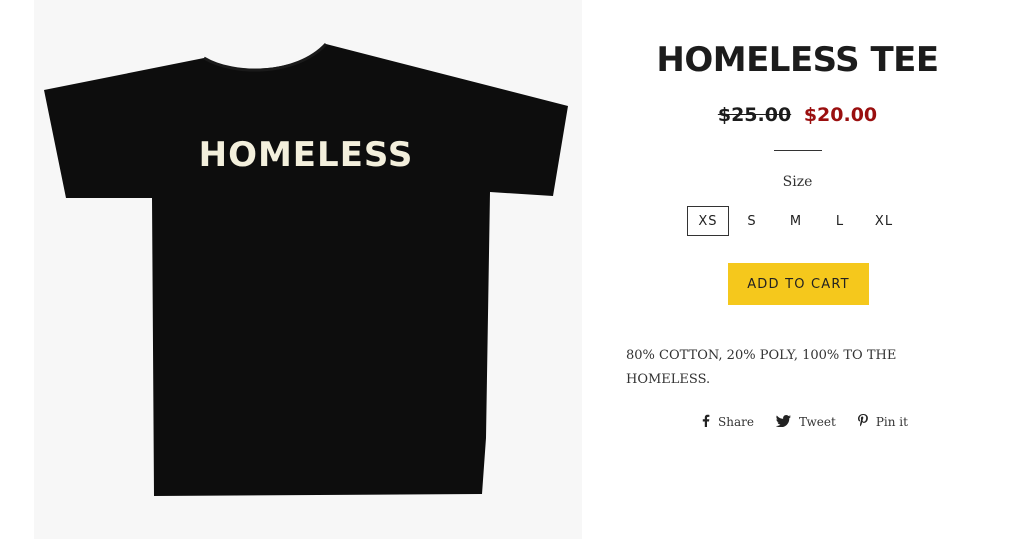 The image size is (1024, 539). Describe the element at coordinates (797, 115) in the screenshot. I see `price-block: $25.00 $20.00` at that location.